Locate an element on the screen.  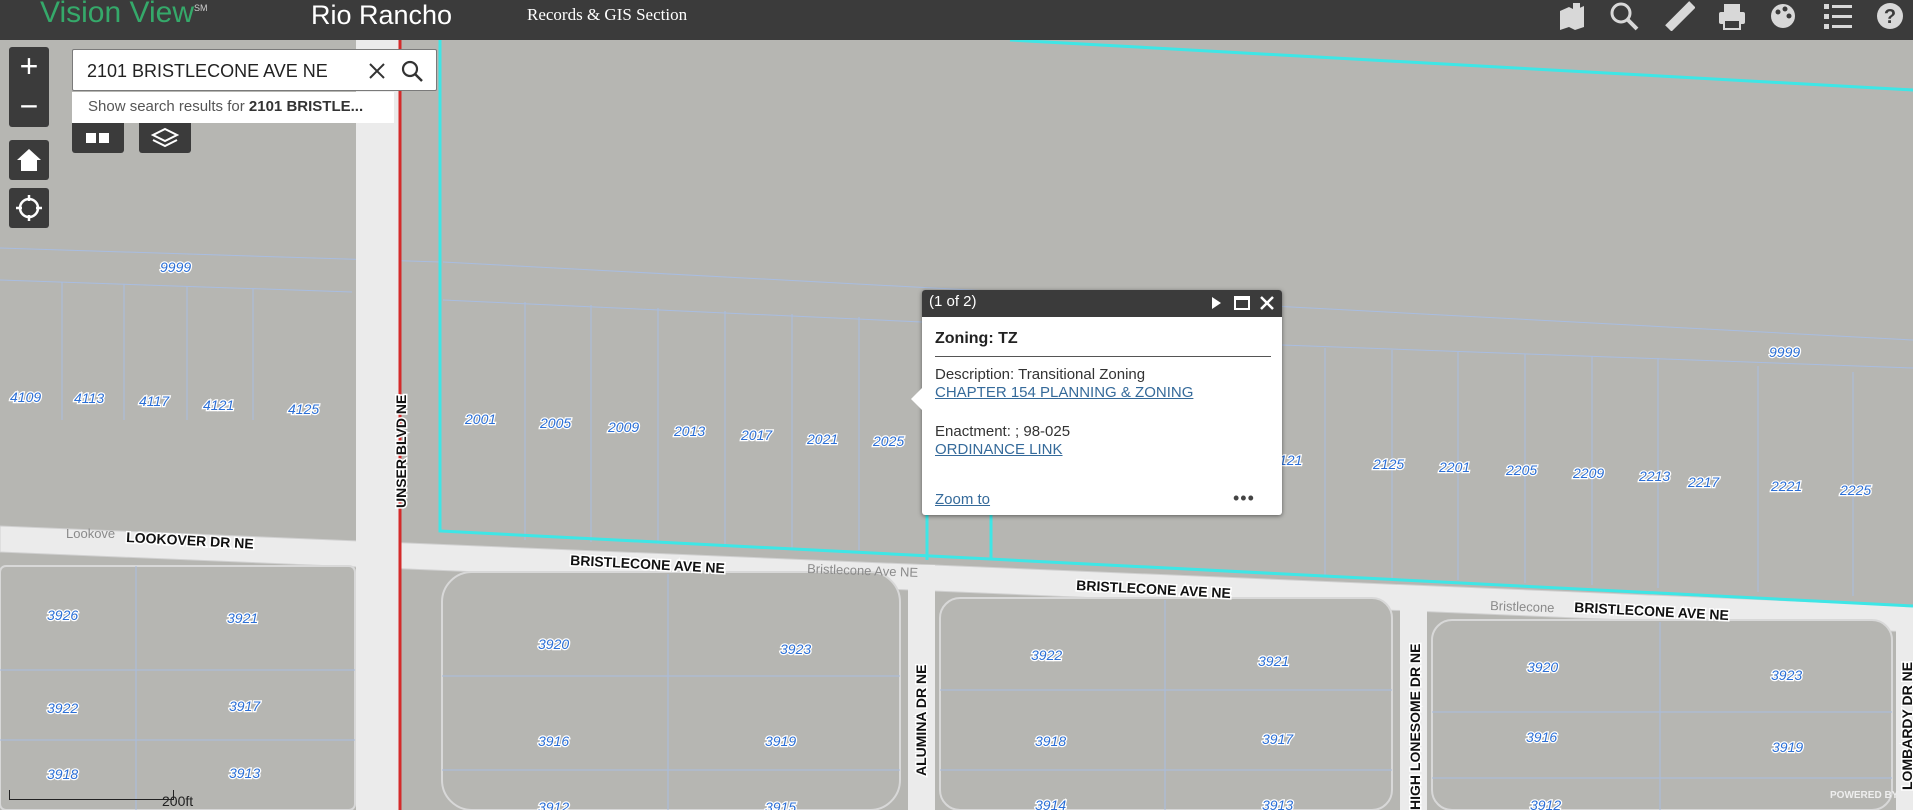
scale-bar is located at coordinates (91, 795).